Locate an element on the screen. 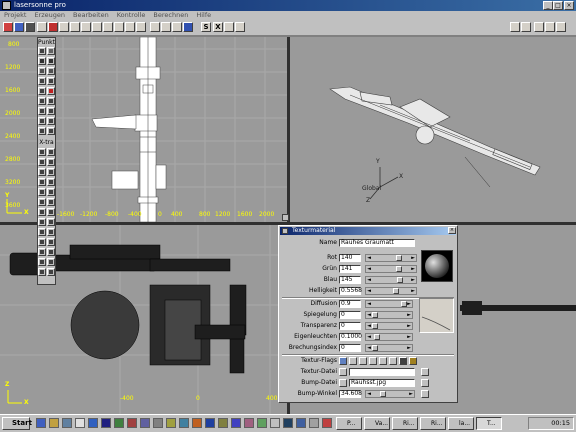 This screenshot has width=576, height=432. xtra-9-icon is located at coordinates (42, 192).